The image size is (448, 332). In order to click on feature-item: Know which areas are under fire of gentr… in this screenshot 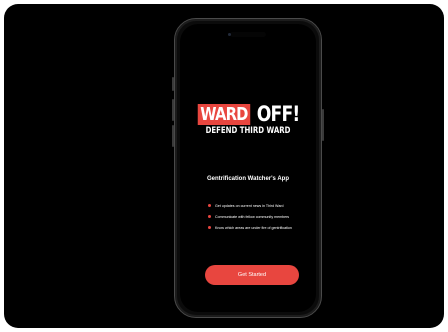, I will do `click(259, 227)`.